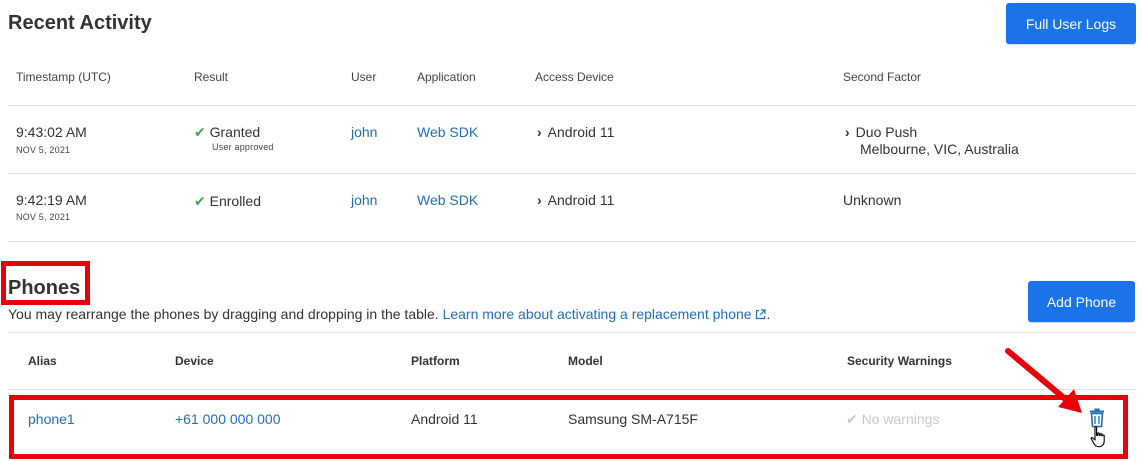  Describe the element at coordinates (761, 314) in the screenshot. I see `external-link-icon` at that location.